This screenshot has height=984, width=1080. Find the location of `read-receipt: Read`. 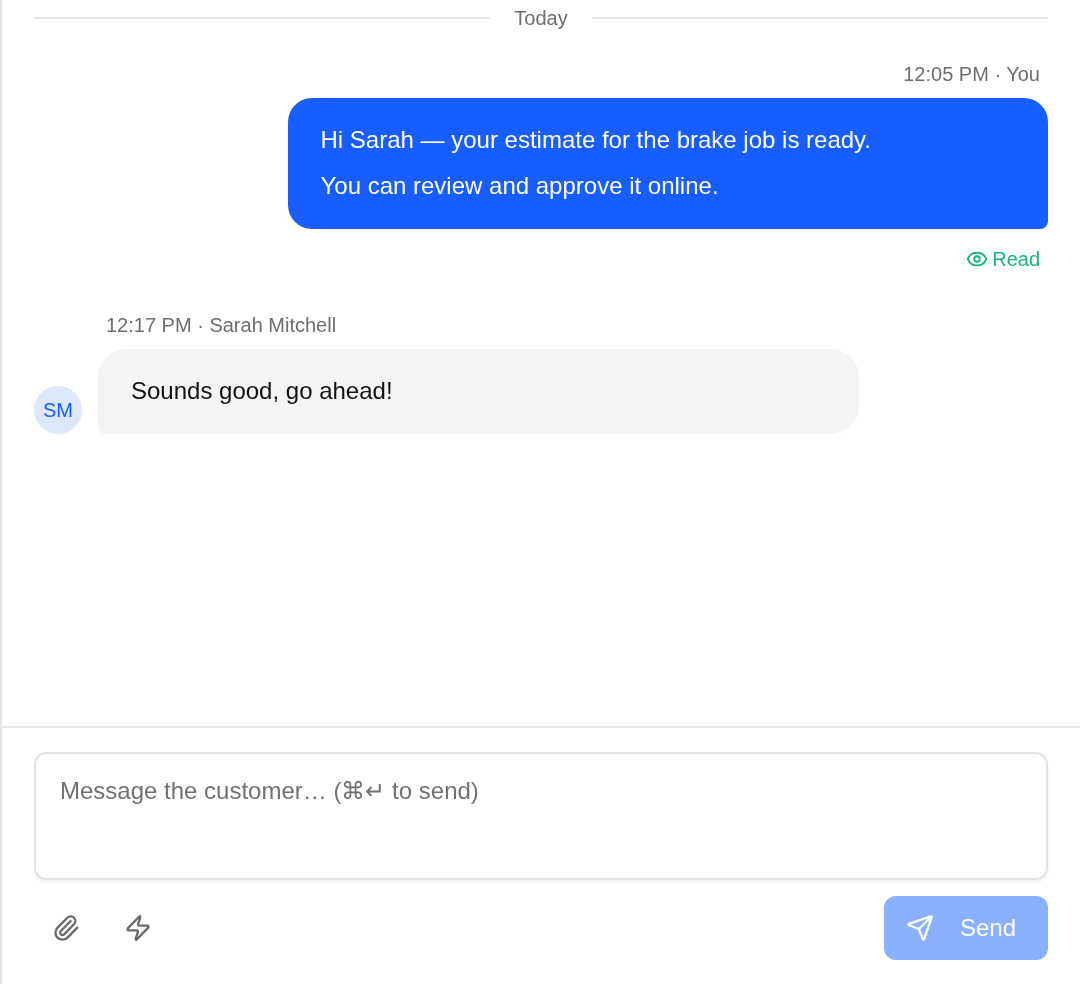

read-receipt: Read is located at coordinates (1016, 259).